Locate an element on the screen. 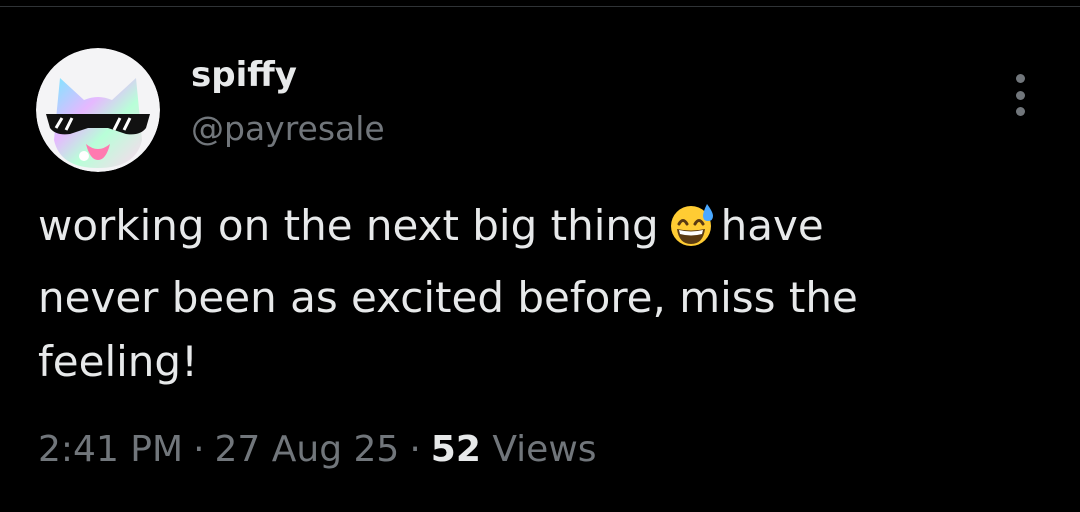 This screenshot has height=512, width=1080. tweet-line-3: feeling! is located at coordinates (118, 361).